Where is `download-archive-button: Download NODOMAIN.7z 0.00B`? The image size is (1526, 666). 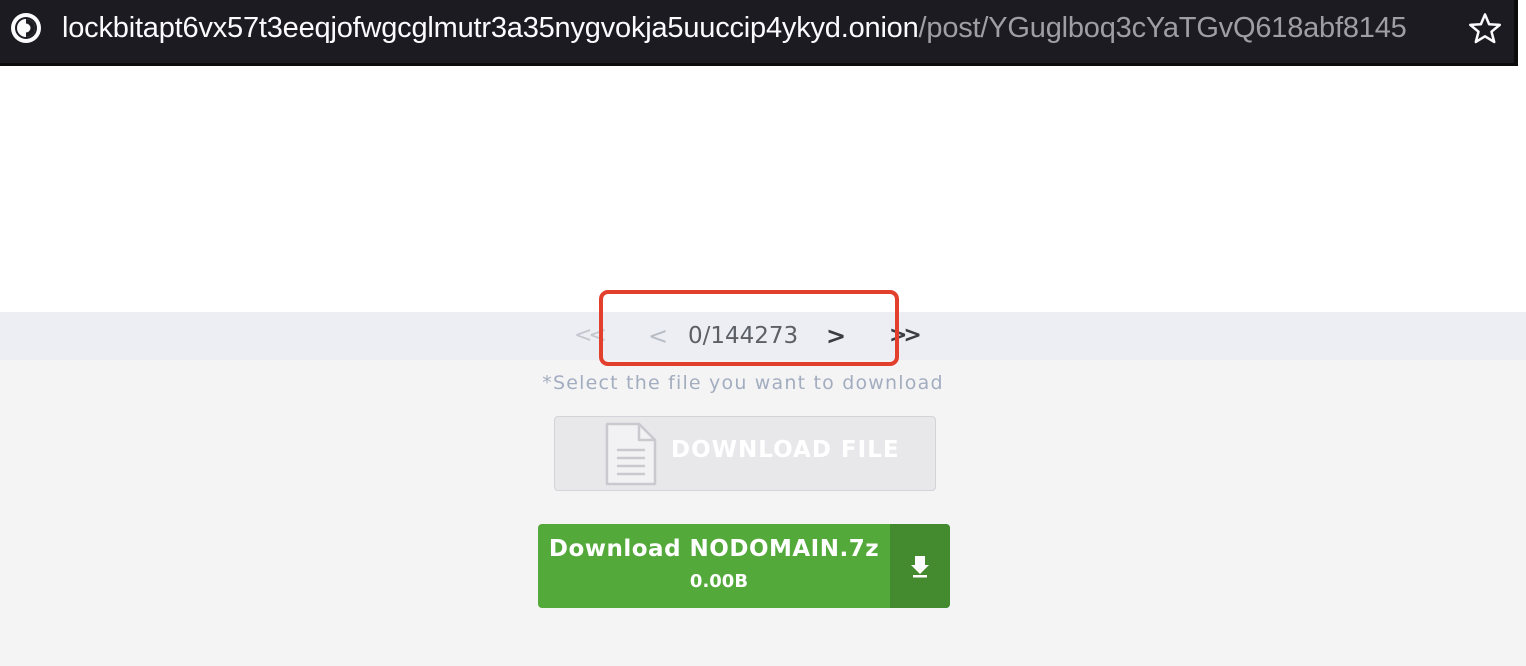 download-archive-button: Download NODOMAIN.7z 0.00B is located at coordinates (744, 566).